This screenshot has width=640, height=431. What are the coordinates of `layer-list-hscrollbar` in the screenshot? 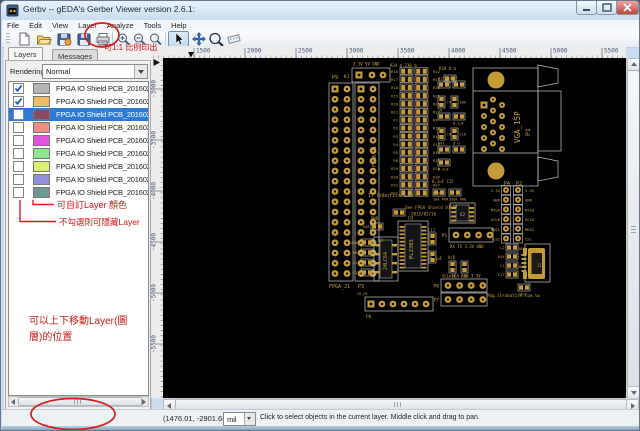 It's located at (78, 401).